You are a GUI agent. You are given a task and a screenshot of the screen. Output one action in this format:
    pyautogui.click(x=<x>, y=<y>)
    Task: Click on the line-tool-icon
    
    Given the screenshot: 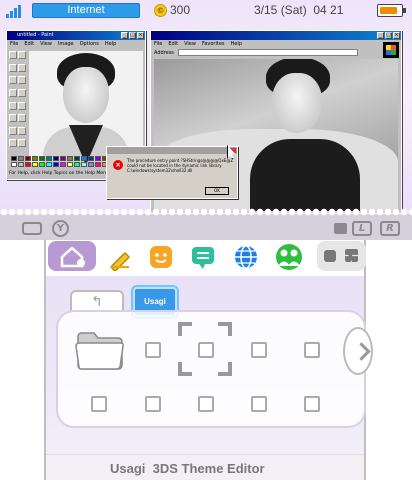 What is the action you would take?
    pyautogui.click(x=13, y=118)
    